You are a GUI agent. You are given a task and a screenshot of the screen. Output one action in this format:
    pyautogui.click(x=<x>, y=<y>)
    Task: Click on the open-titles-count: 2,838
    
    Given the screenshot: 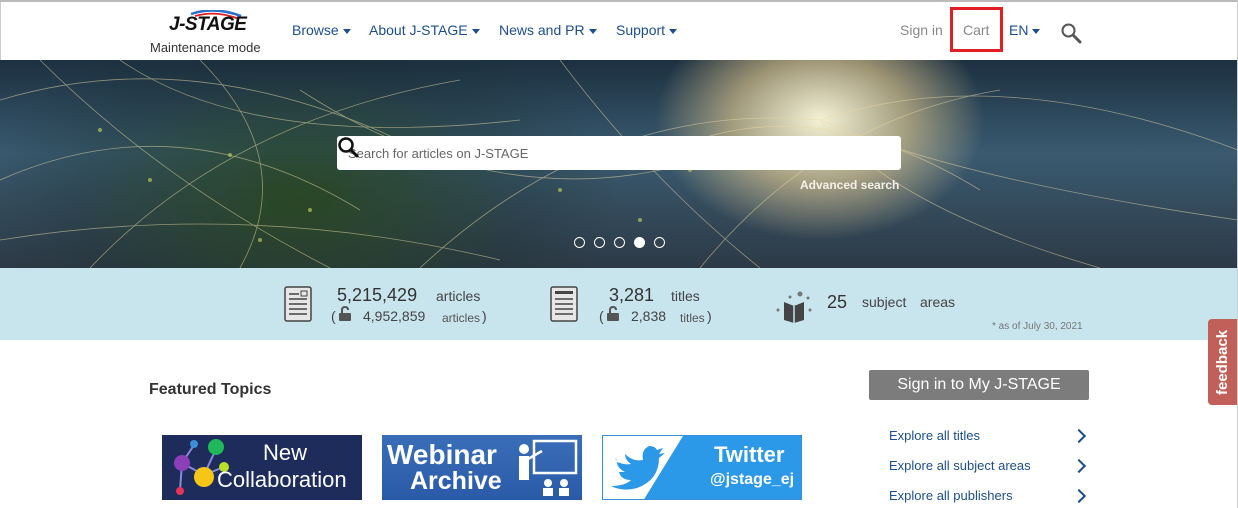 What is the action you would take?
    pyautogui.click(x=649, y=316)
    